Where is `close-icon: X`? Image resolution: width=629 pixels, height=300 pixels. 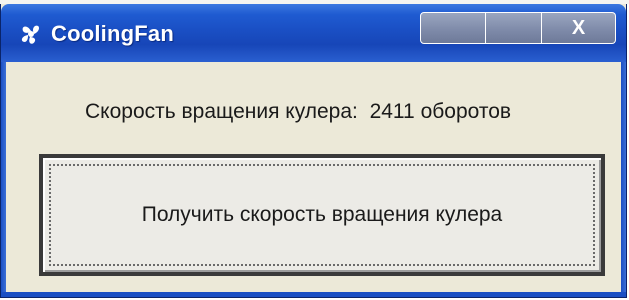 close-icon: X is located at coordinates (578, 27).